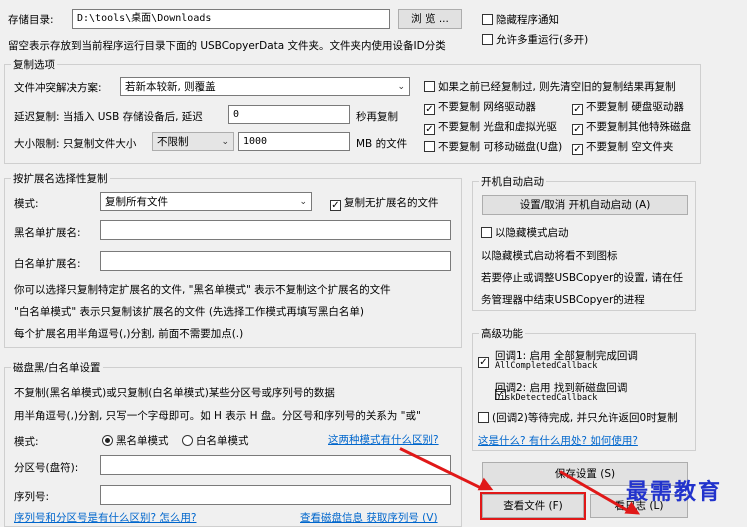 The height and width of the screenshot is (527, 747). I want to click on network-checkbox: ✓ 不要复制 网络驱动器, so click(480, 107).